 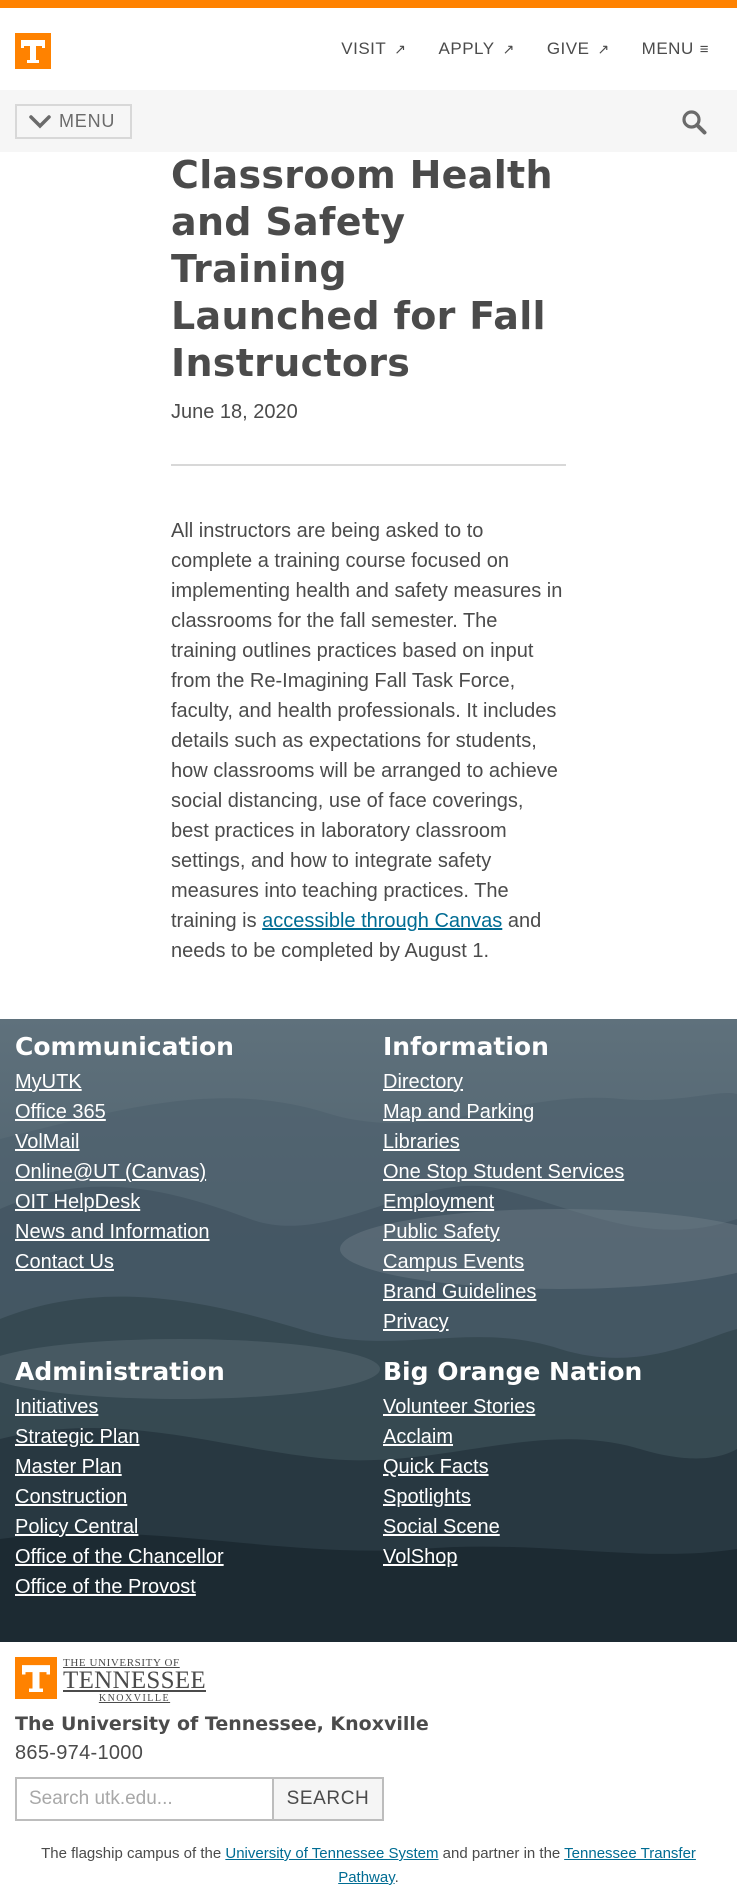 What do you see at coordinates (466, 48) in the screenshot?
I see `nav-apply-label: APPLY` at bounding box center [466, 48].